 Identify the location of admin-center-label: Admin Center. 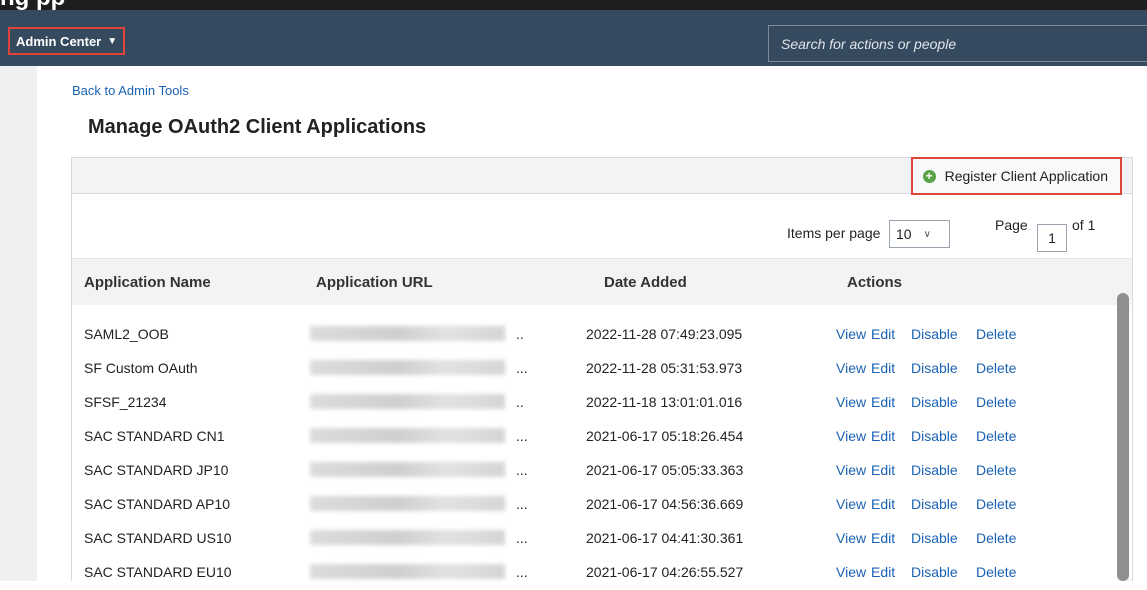
(59, 41).